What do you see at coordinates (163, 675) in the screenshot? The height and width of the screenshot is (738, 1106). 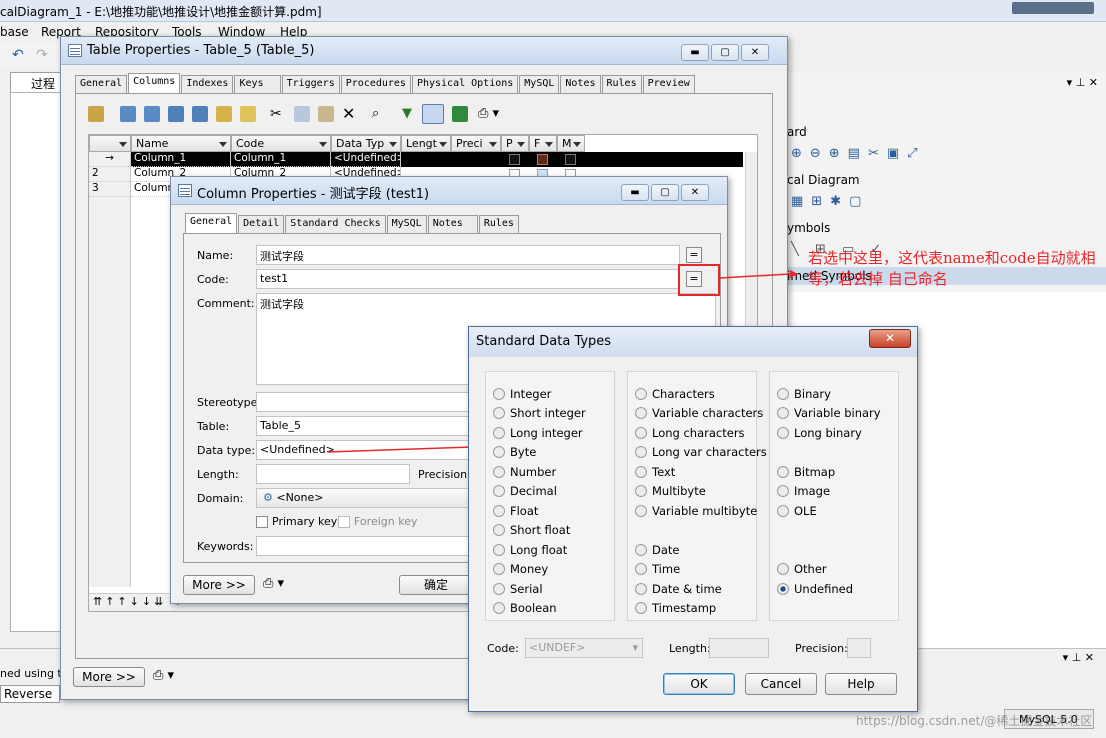 I see `table-print-icon: ⎙ ▾` at bounding box center [163, 675].